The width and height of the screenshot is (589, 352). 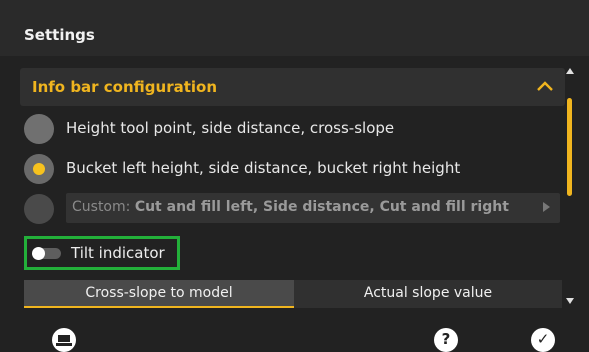 What do you see at coordinates (546, 207) in the screenshot?
I see `play-arrow-icon` at bounding box center [546, 207].